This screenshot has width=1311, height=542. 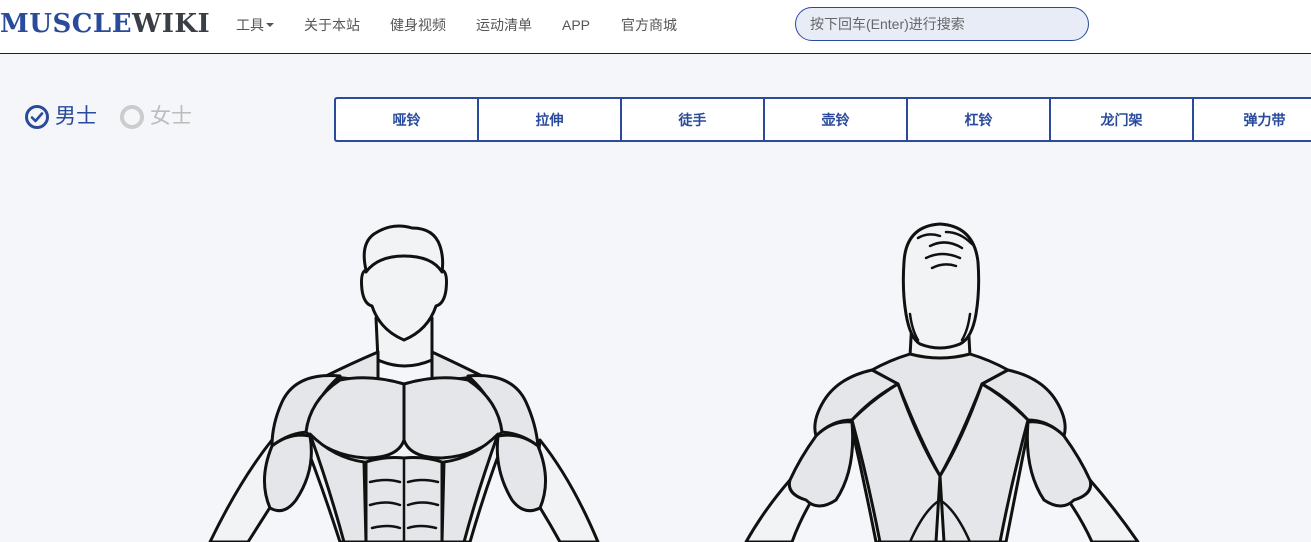 I want to click on muscle-biceps-left, so click(x=287, y=473).